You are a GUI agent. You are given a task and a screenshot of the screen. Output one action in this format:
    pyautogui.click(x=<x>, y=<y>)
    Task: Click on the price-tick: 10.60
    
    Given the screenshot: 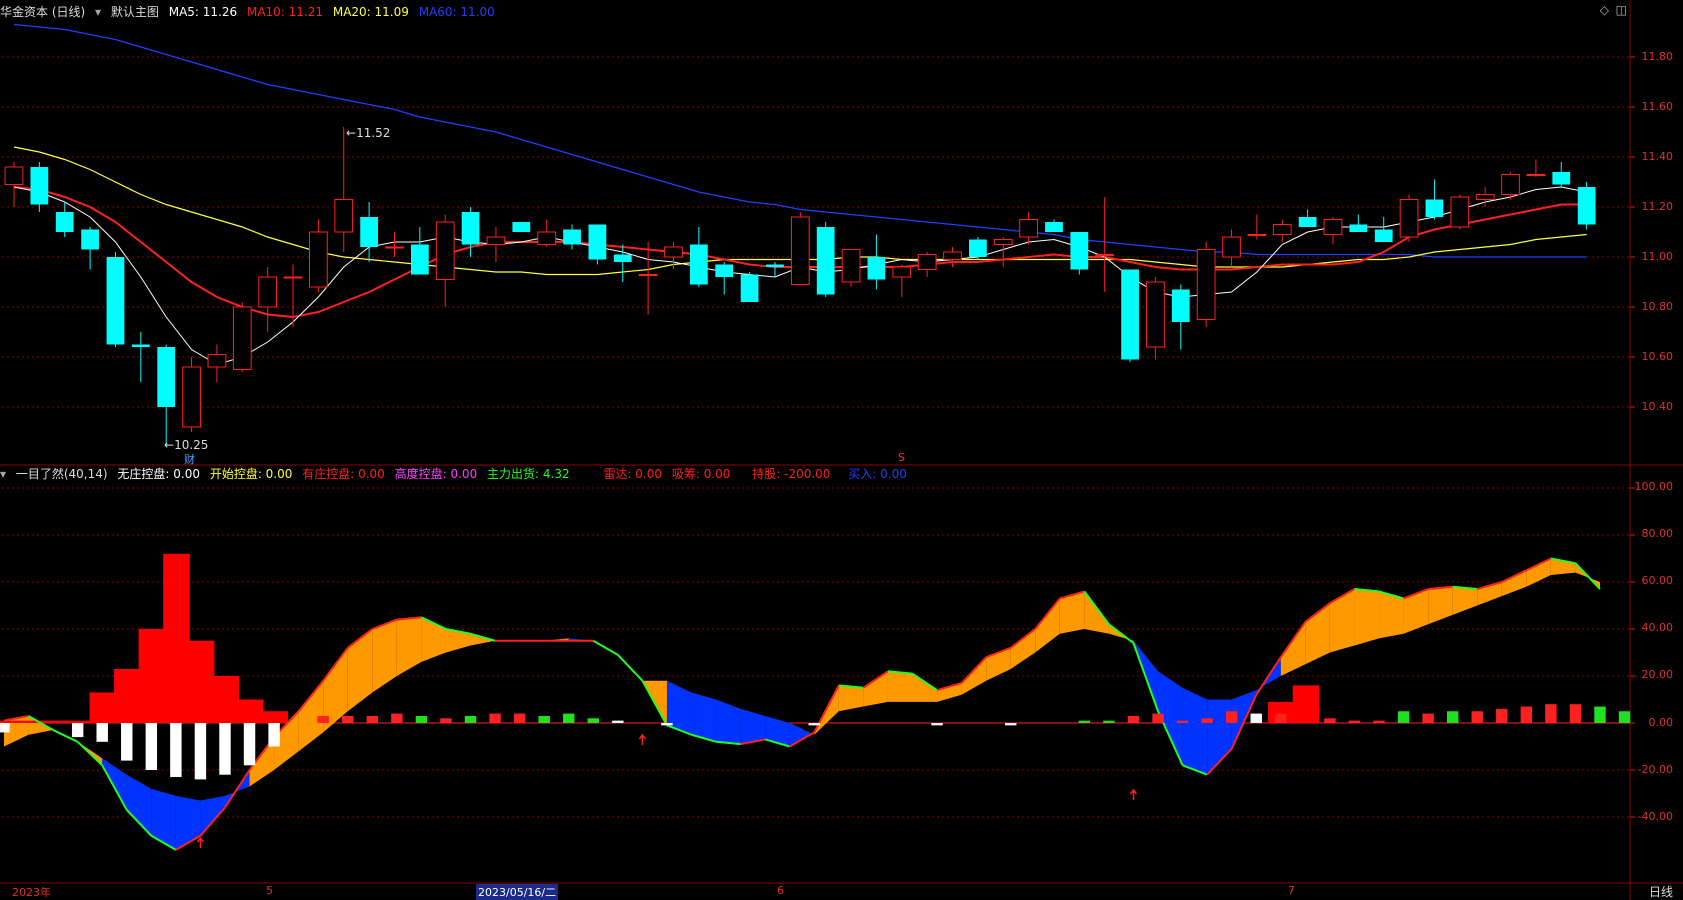 What is the action you would take?
    pyautogui.click(x=1657, y=356)
    